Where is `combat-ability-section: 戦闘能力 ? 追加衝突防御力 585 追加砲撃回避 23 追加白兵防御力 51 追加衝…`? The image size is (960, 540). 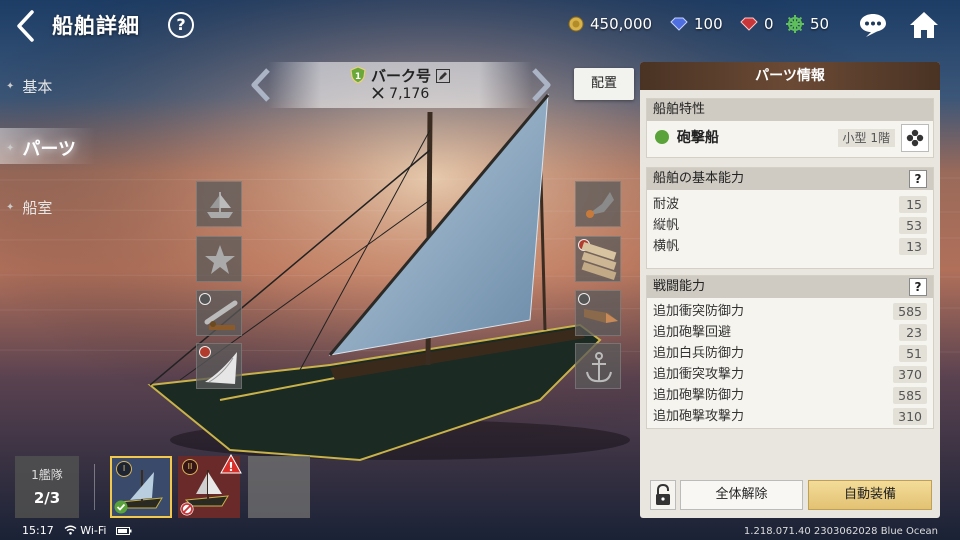 combat-ability-section: 戦闘能力 ? 追加衝突防御力 585 追加砲撃回避 23 追加白兵防御力 51 追加衝… is located at coordinates (790, 352).